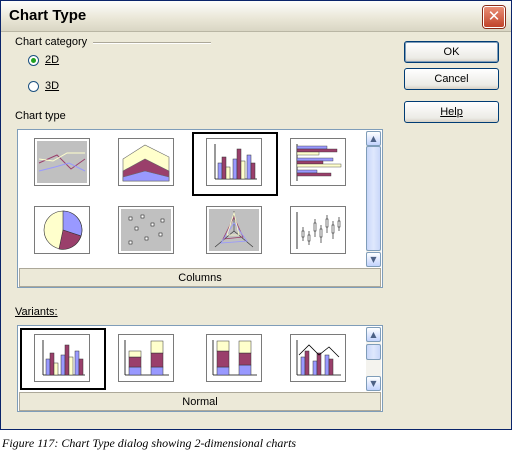 The width and height of the screenshot is (514, 455). I want to click on radio-3d-label: 3D, so click(52, 86).